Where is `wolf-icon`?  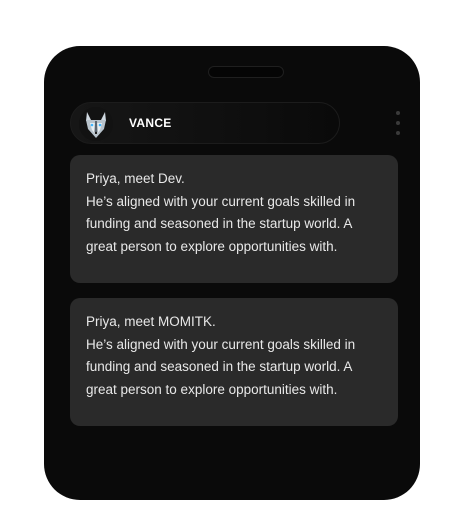 wolf-icon is located at coordinates (96, 124).